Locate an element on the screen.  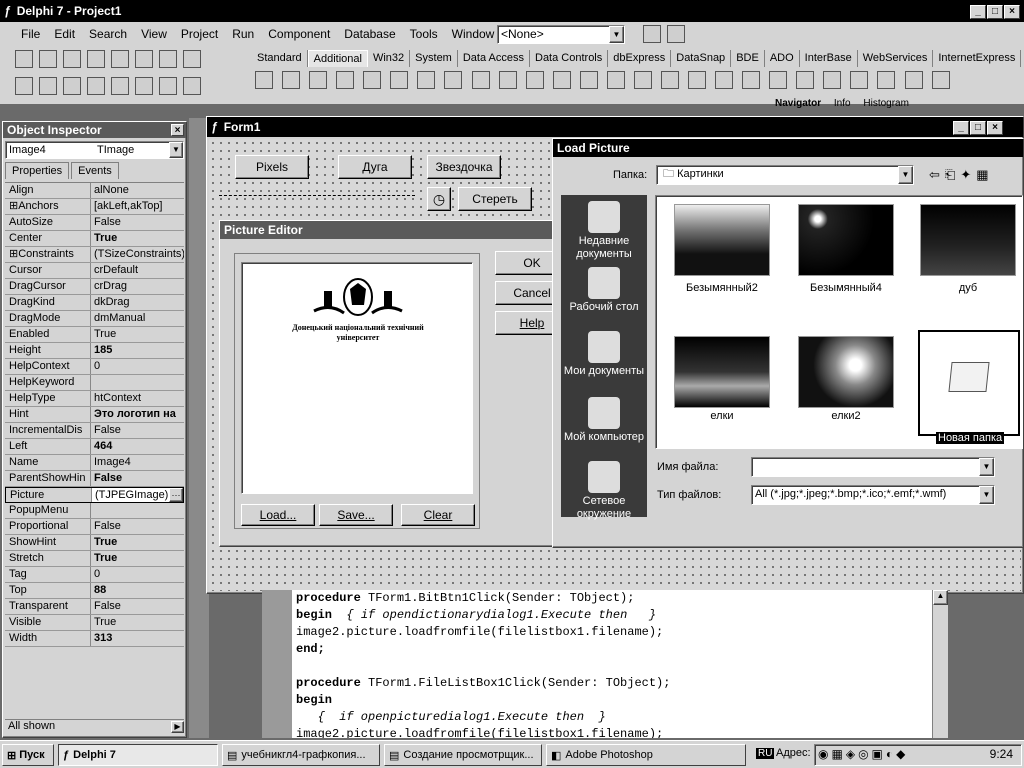
property-row: ⊞Constraints (TSizeConstraints) is located at coordinates (94, 255).